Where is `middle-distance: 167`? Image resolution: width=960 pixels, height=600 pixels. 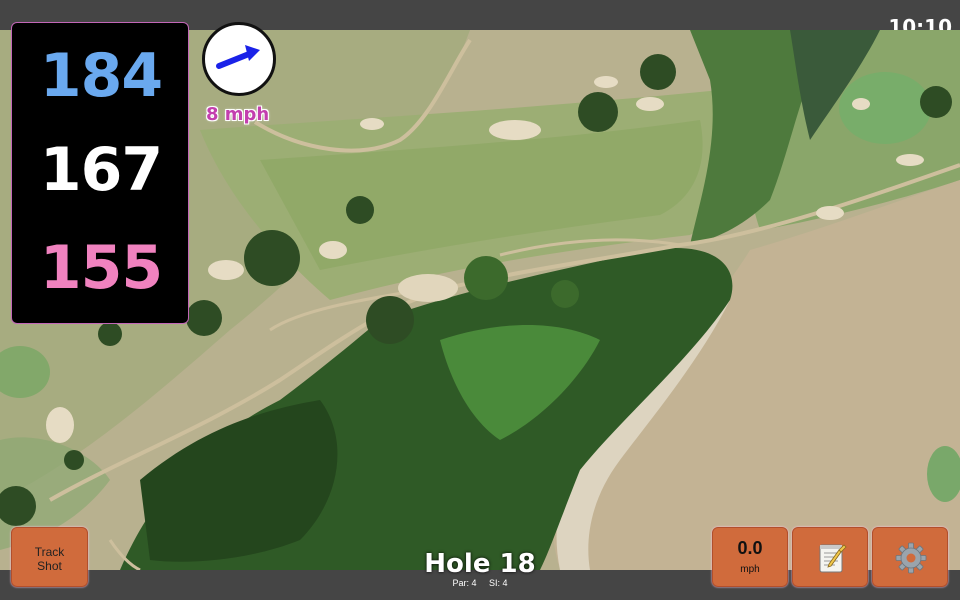 middle-distance: 167 is located at coordinates (101, 170).